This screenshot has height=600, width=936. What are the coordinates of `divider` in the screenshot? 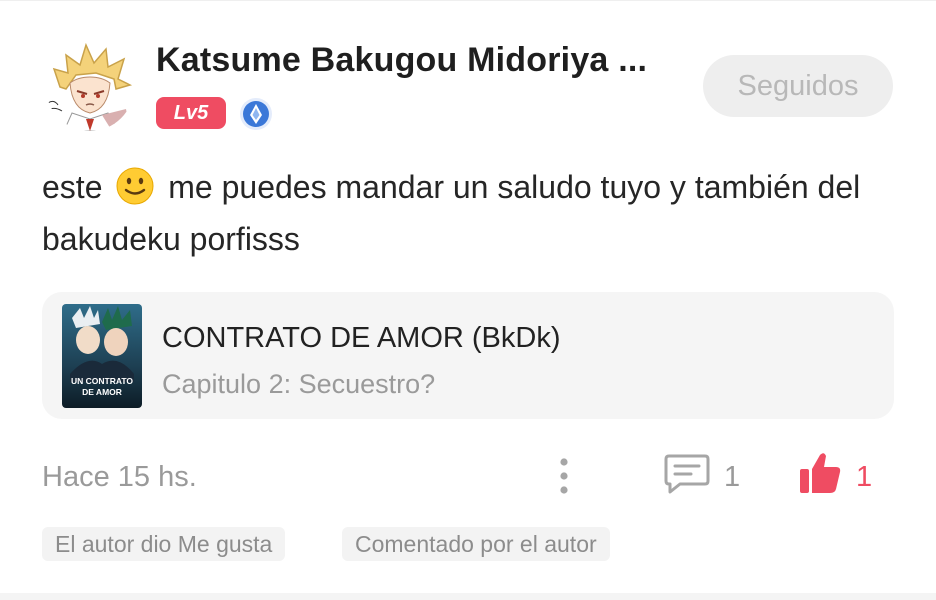 It's located at (468, 596).